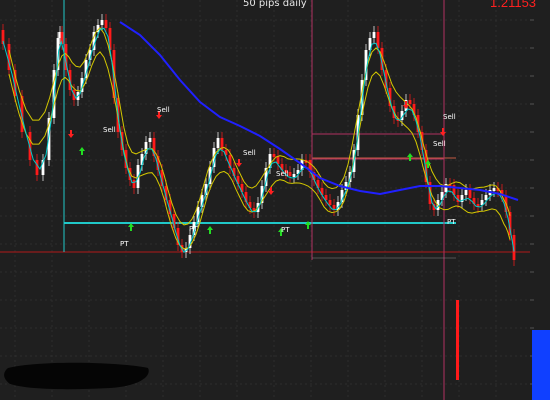 The image size is (550, 400). What do you see at coordinates (275, 4) in the screenshot?
I see `chart-title: 50 pips daily` at bounding box center [275, 4].